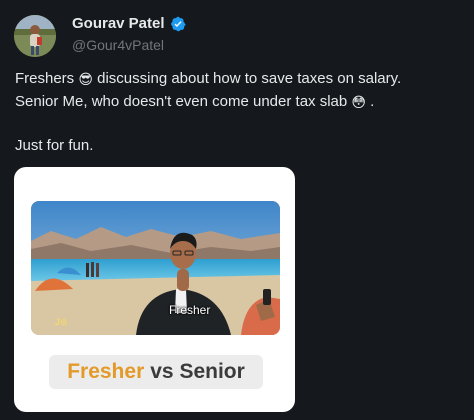 This screenshot has width=474, height=420. What do you see at coordinates (106, 371) in the screenshot?
I see `media-title-word-1: Fresher` at bounding box center [106, 371].